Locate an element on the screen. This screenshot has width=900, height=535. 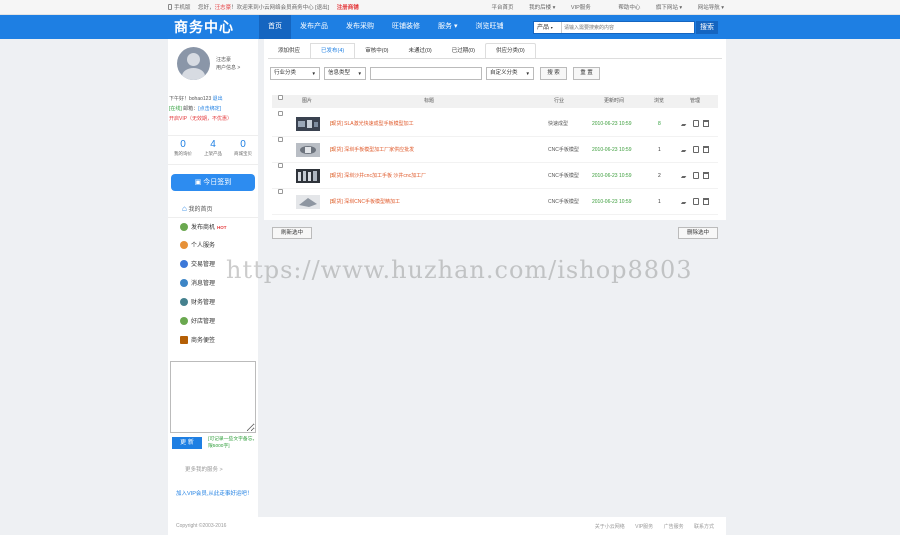
nav-menu: 首页 发布产品 发布采购 旺铺装修 服务 ▾ 浏览旺铺 is located at coordinates (385, 27).